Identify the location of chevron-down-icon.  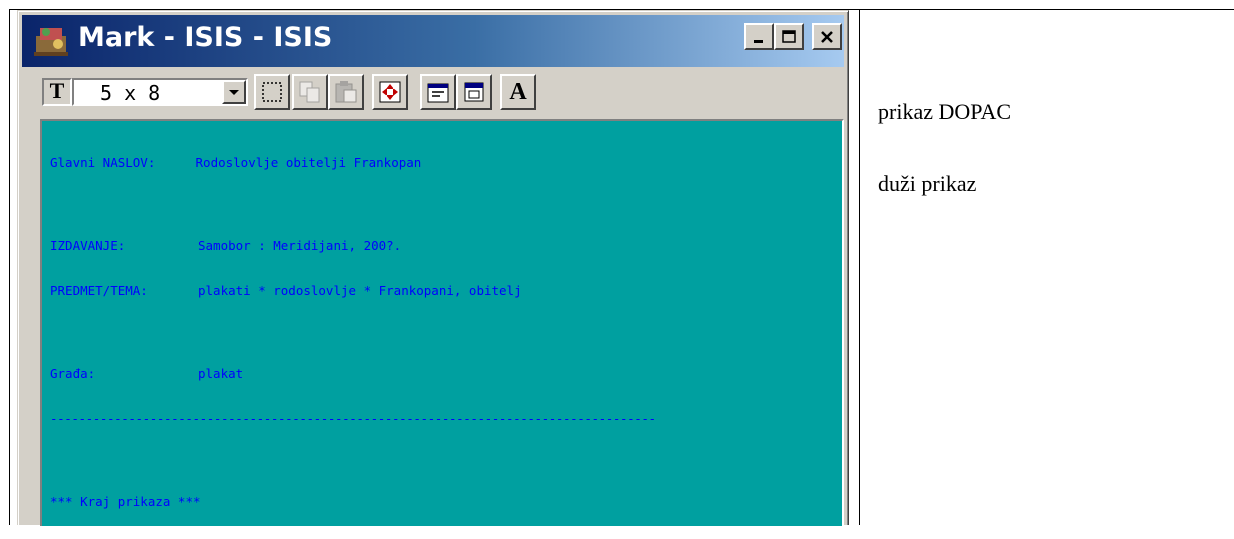
(234, 92).